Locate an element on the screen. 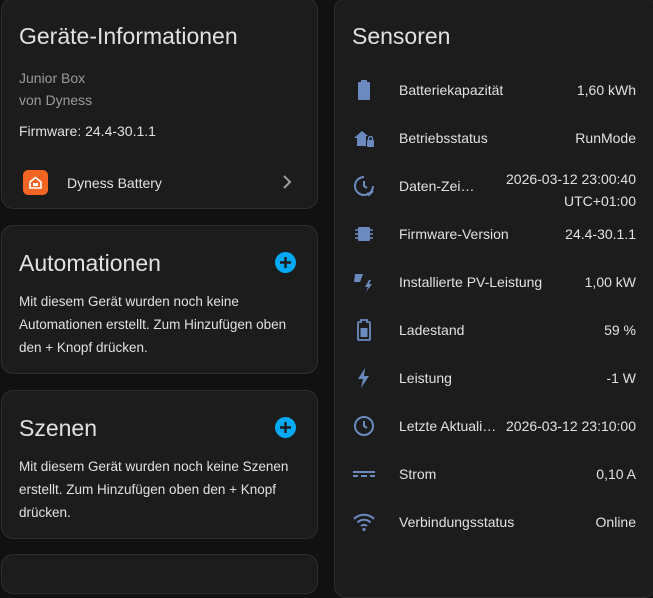 The height and width of the screenshot is (598, 653). sensor-value: 2026-03-12 23:10:00 is located at coordinates (571, 426).